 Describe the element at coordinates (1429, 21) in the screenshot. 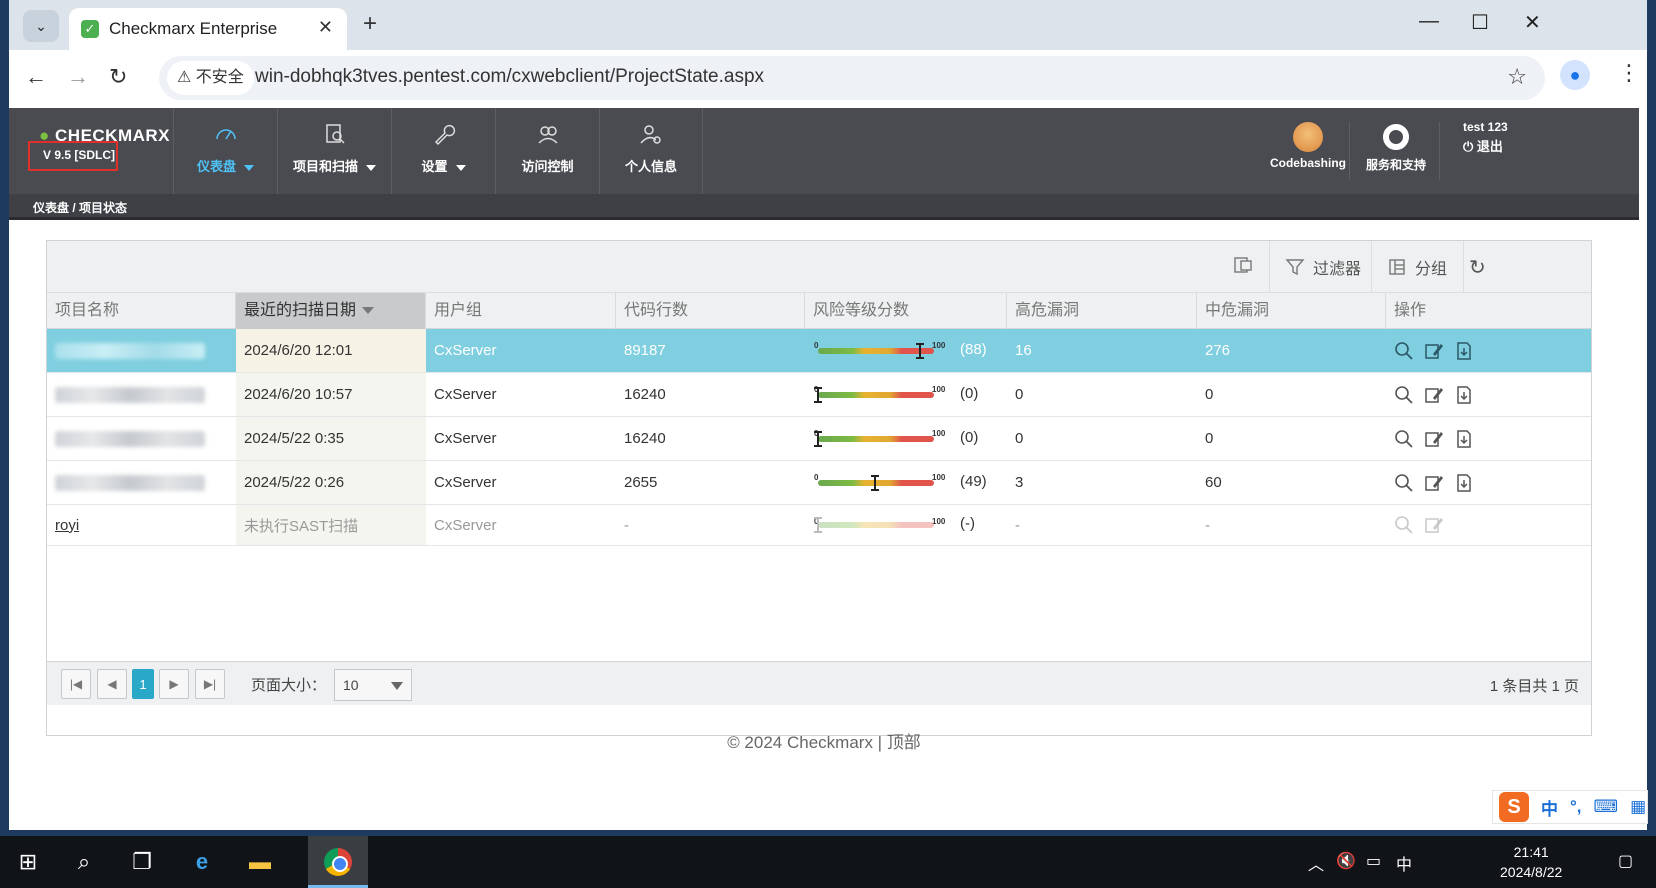

I see `minimize-button: —` at that location.